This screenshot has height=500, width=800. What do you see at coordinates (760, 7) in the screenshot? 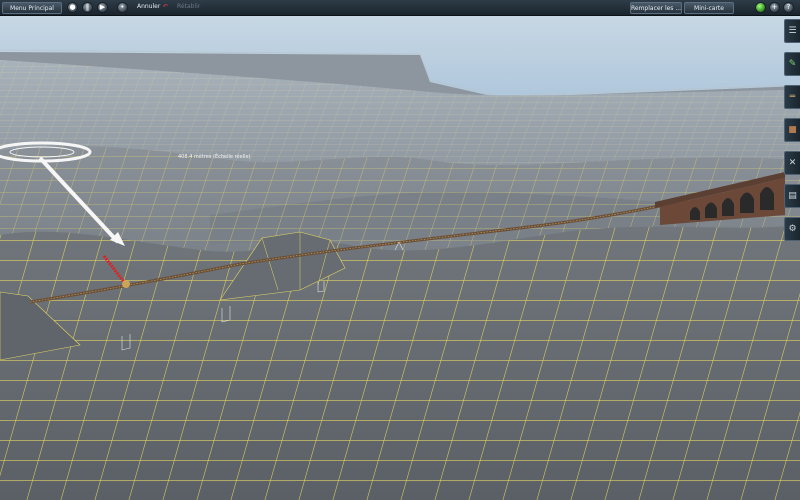
I see `status-light-icon` at bounding box center [760, 7].